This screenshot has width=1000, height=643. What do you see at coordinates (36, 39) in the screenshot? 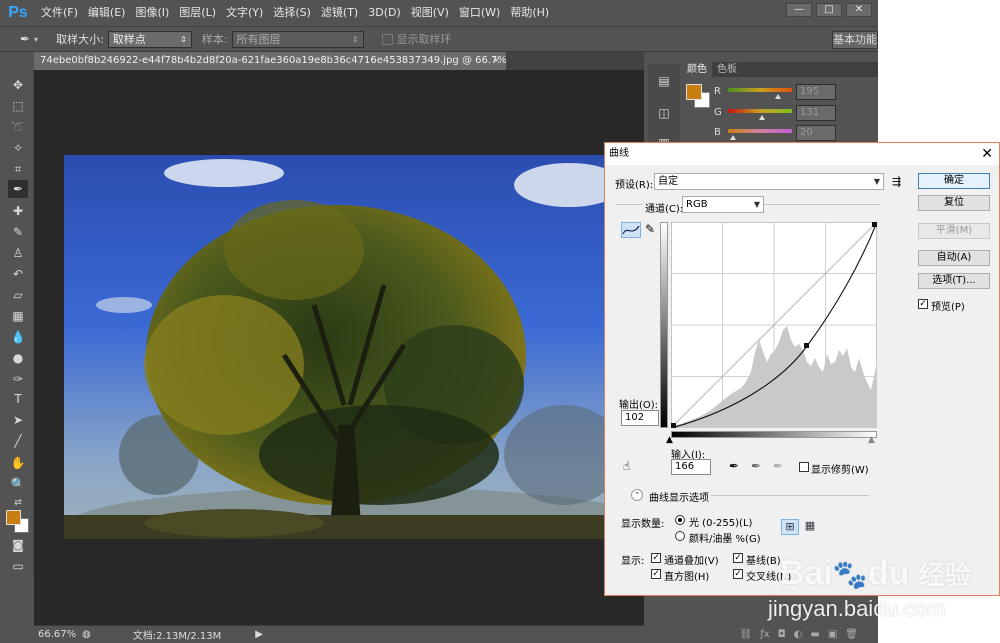
I see `tool-preset-chevron-icon: ▾` at bounding box center [36, 39].